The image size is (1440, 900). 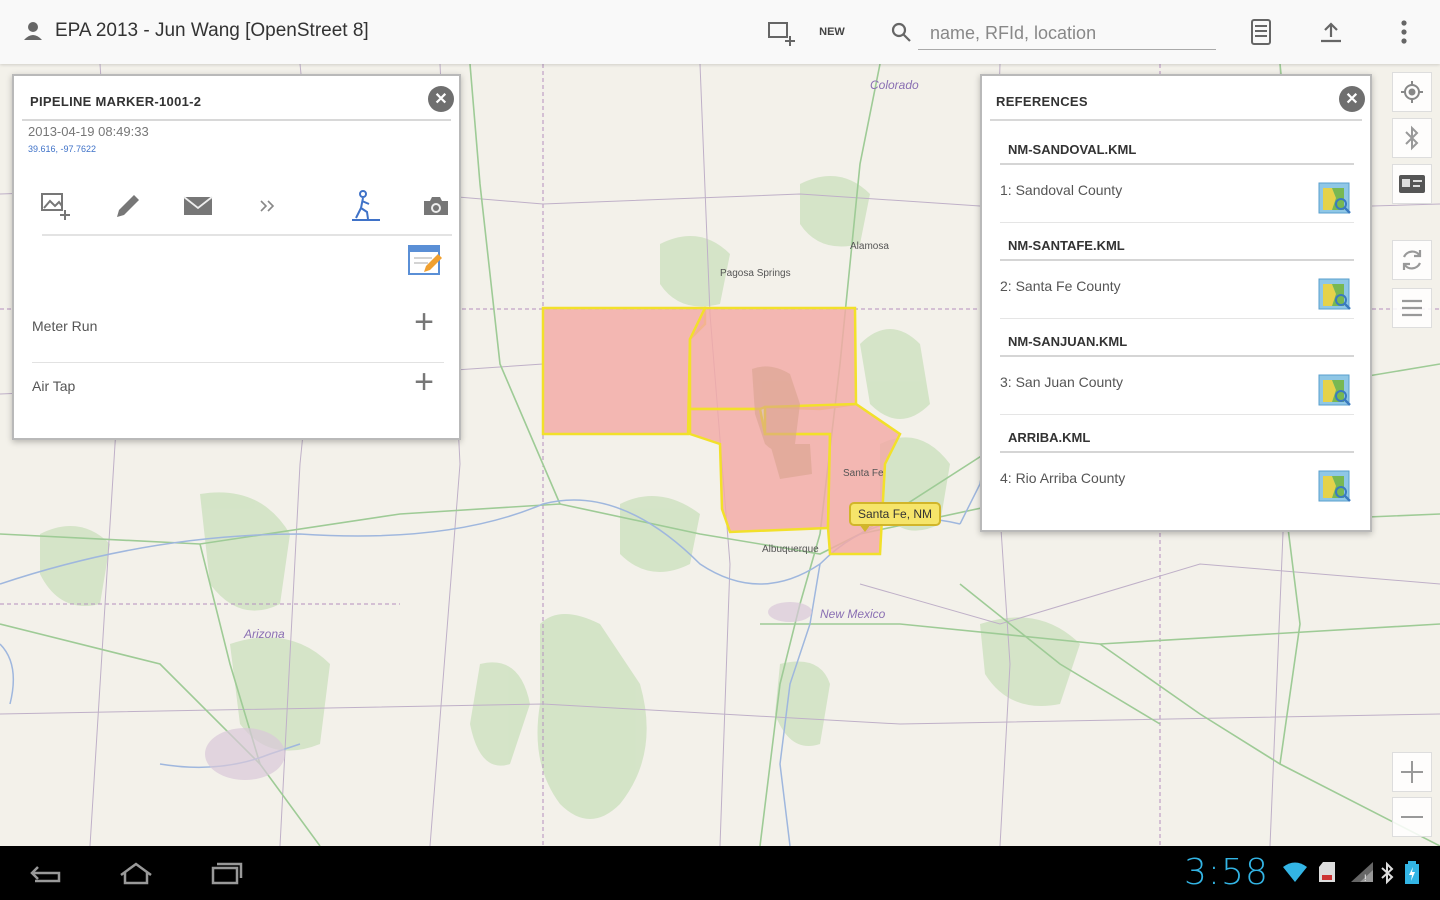 I want to click on user-icon, so click(x=33, y=33).